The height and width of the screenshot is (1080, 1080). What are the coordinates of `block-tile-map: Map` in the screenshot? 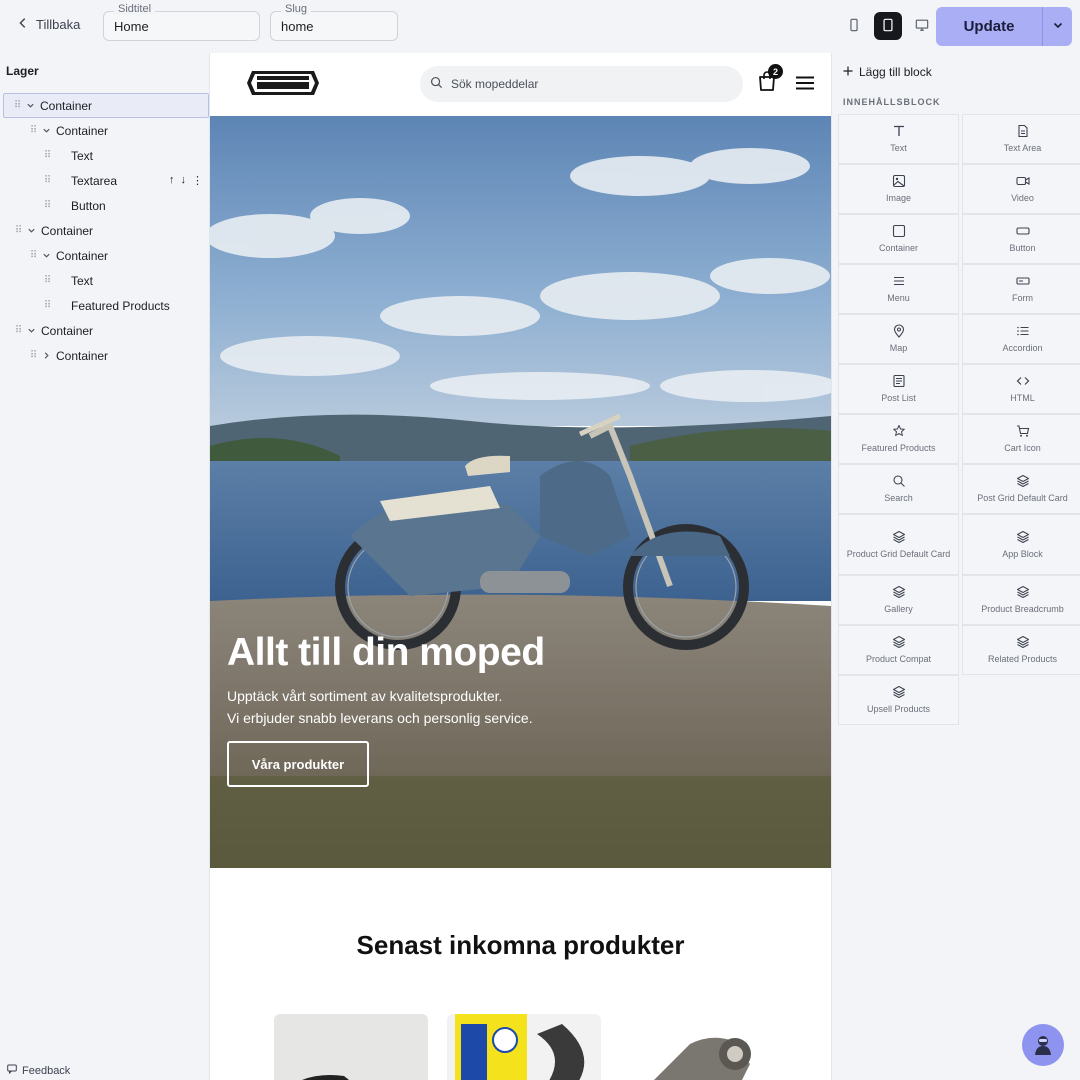 It's located at (898, 339).